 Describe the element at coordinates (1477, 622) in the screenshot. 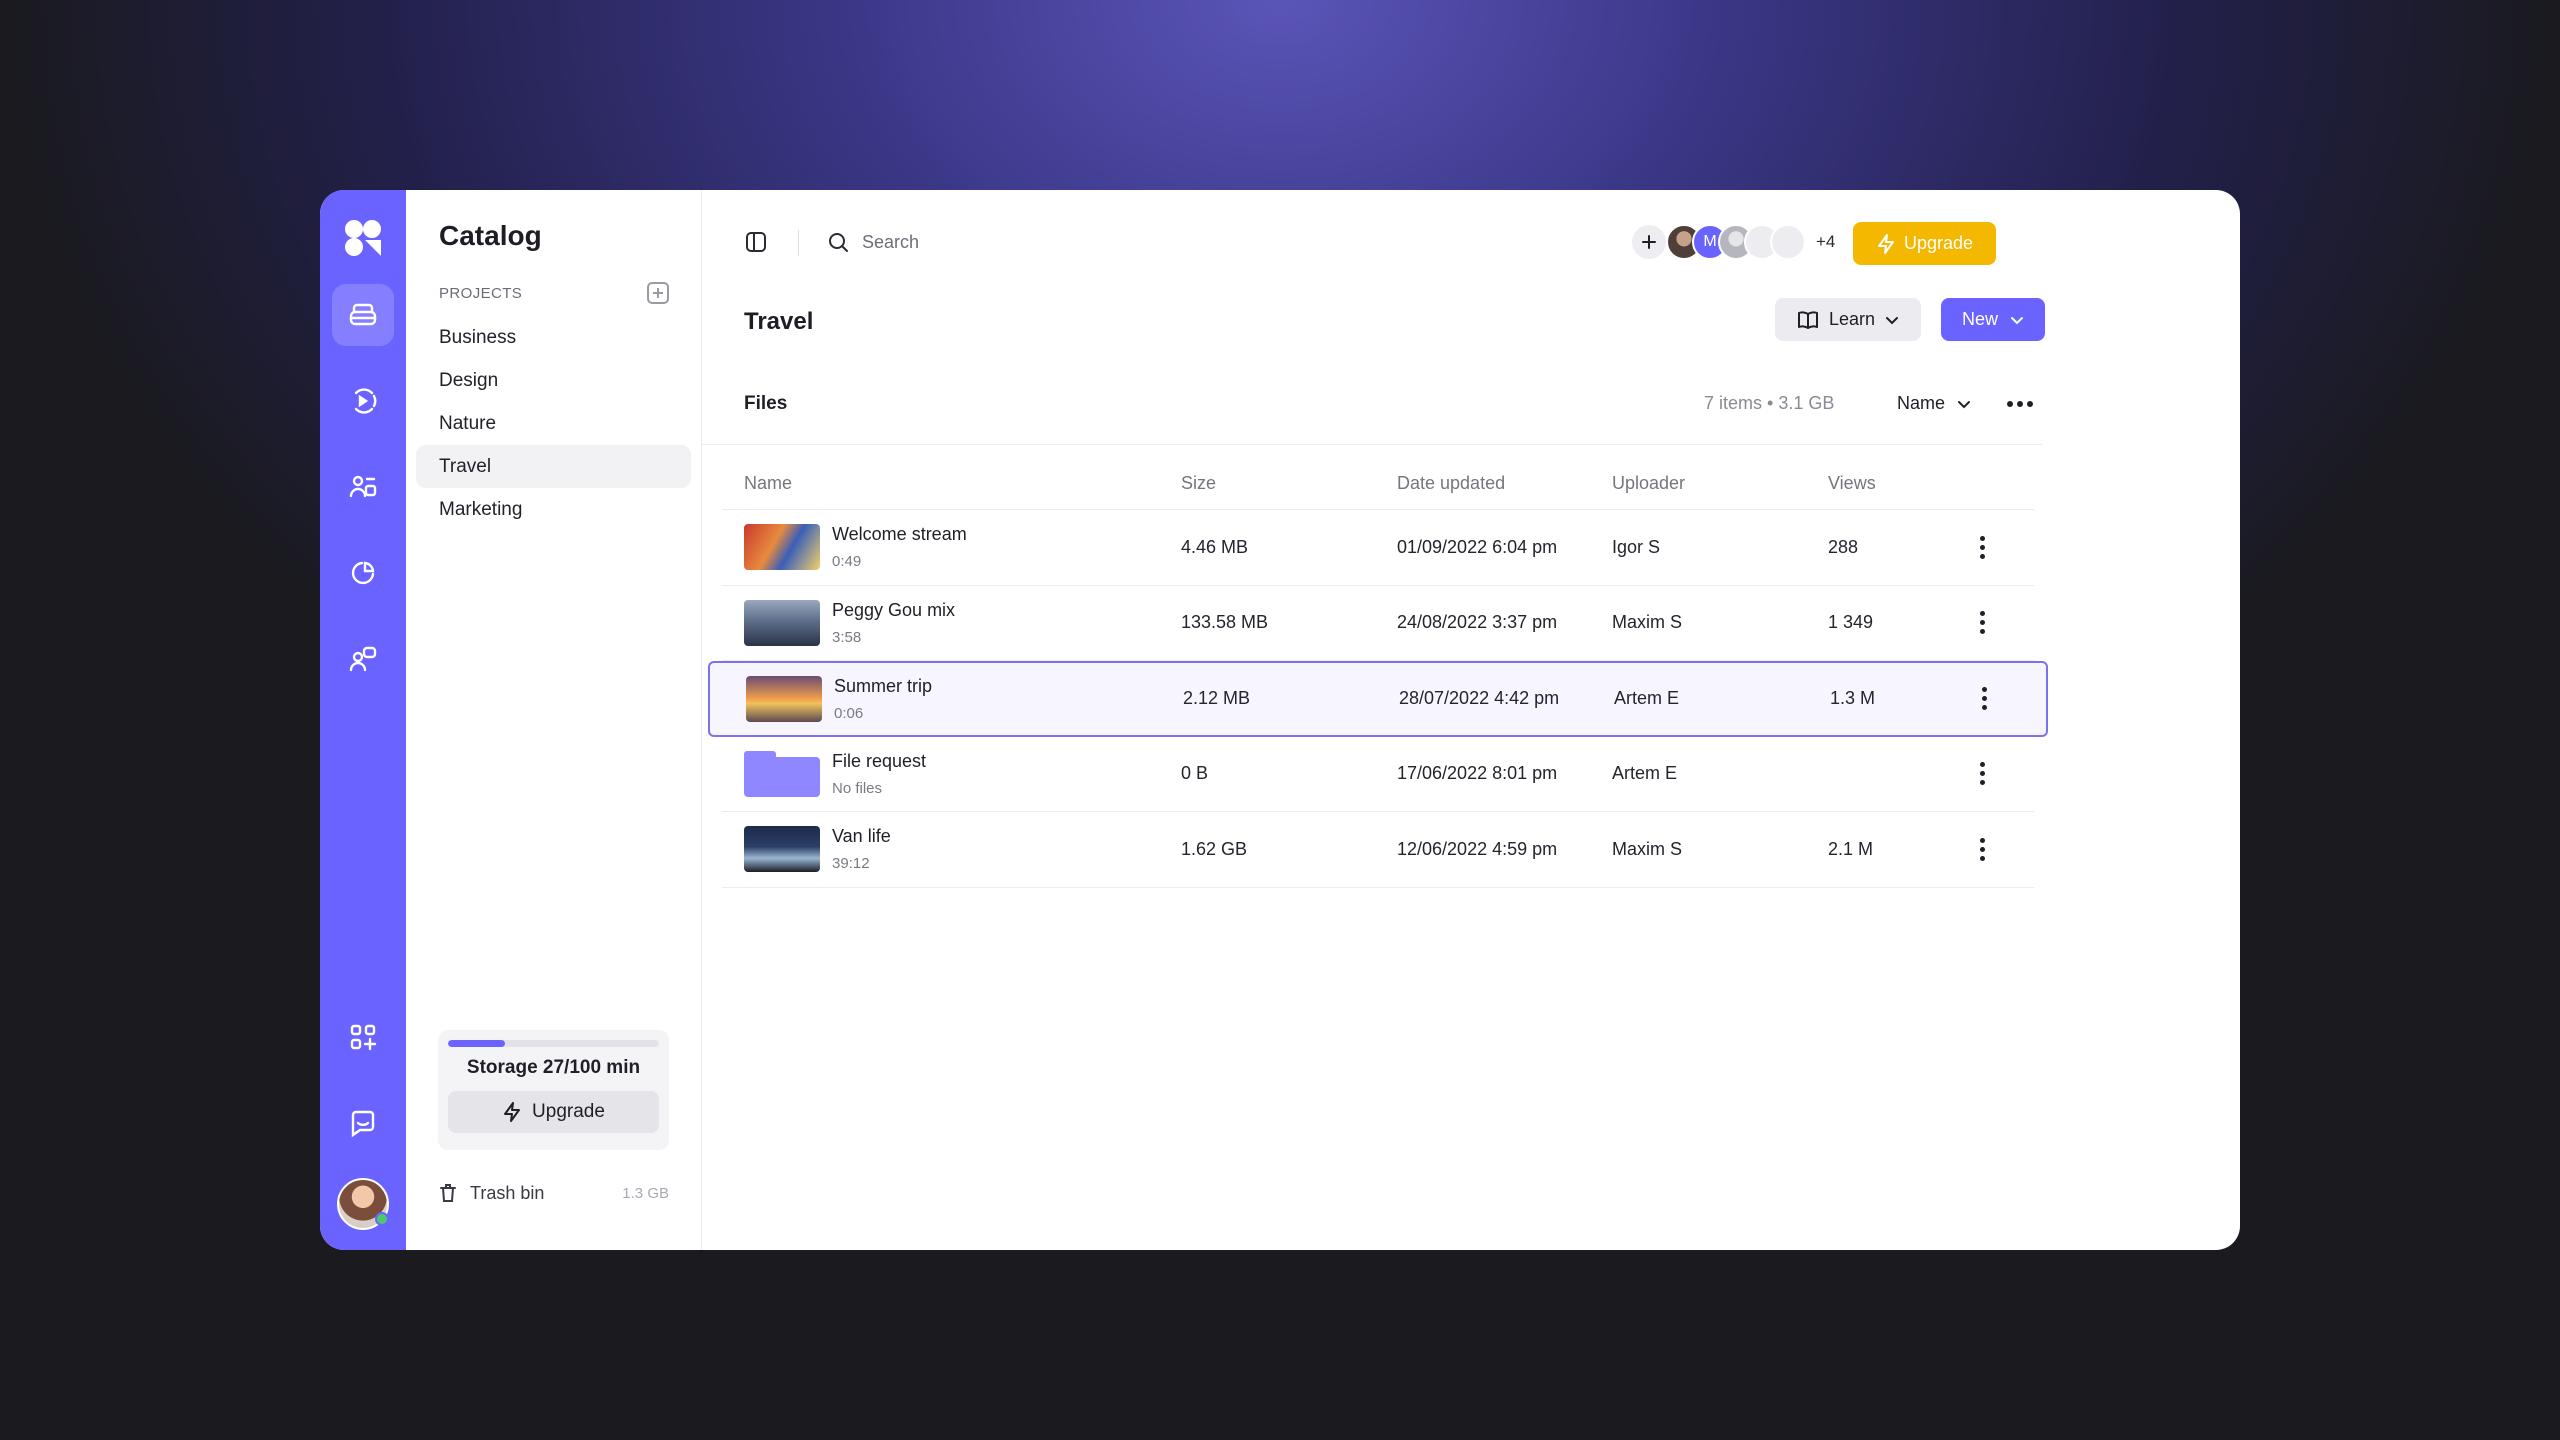

I see `file-date: 24/08/2022 3:37 pm` at that location.